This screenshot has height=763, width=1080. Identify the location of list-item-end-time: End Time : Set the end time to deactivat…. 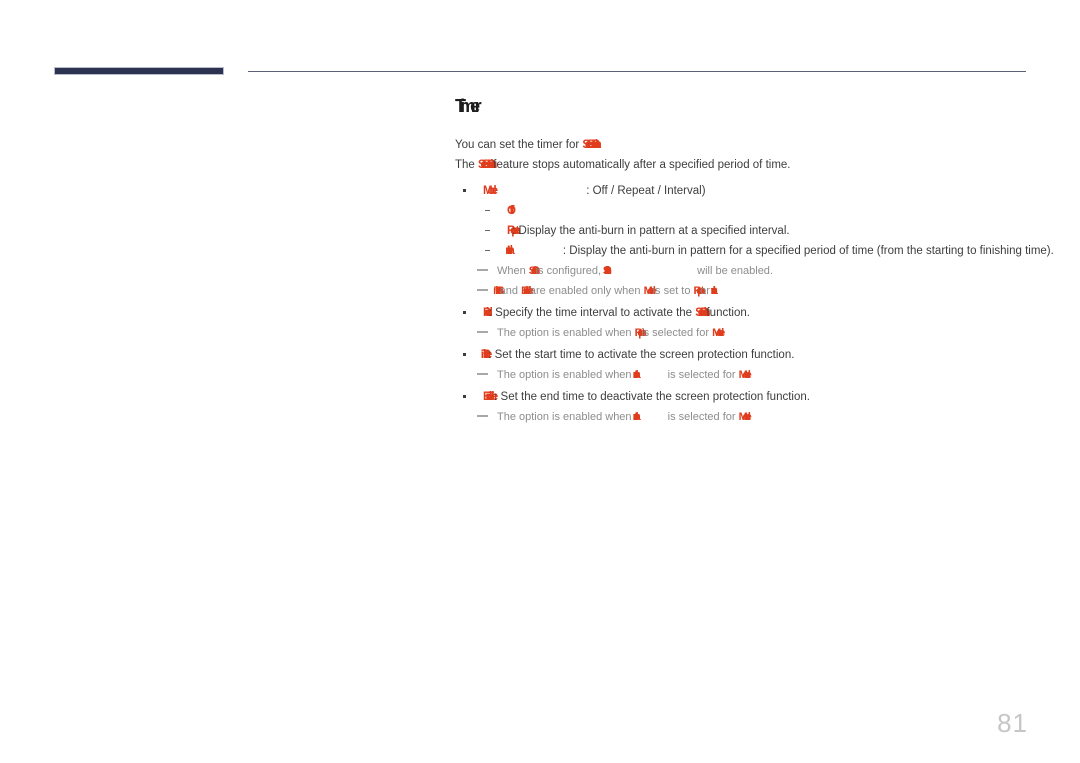
(755, 397).